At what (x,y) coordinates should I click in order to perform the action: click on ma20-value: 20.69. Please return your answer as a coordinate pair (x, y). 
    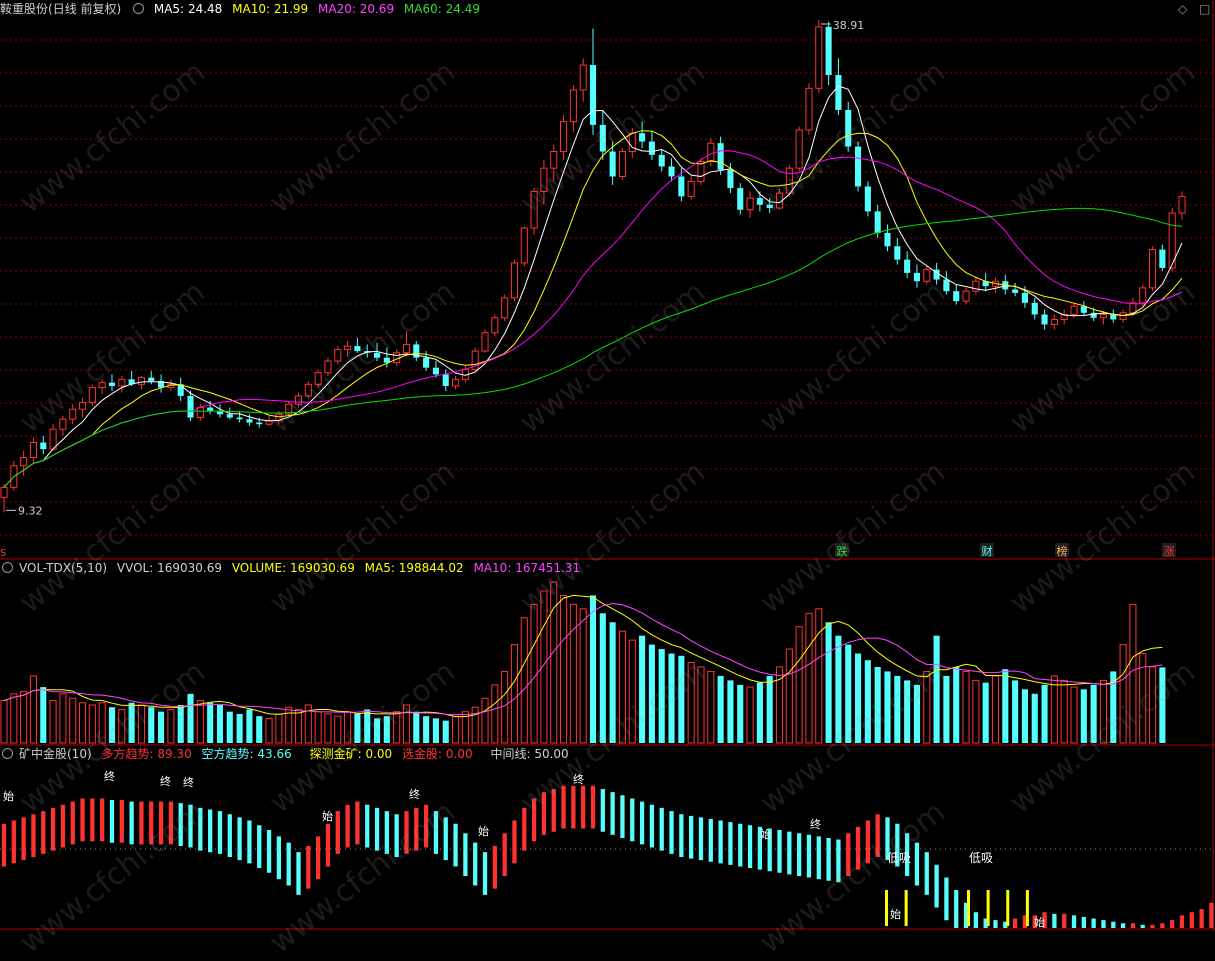
    Looking at the image, I should click on (377, 9).